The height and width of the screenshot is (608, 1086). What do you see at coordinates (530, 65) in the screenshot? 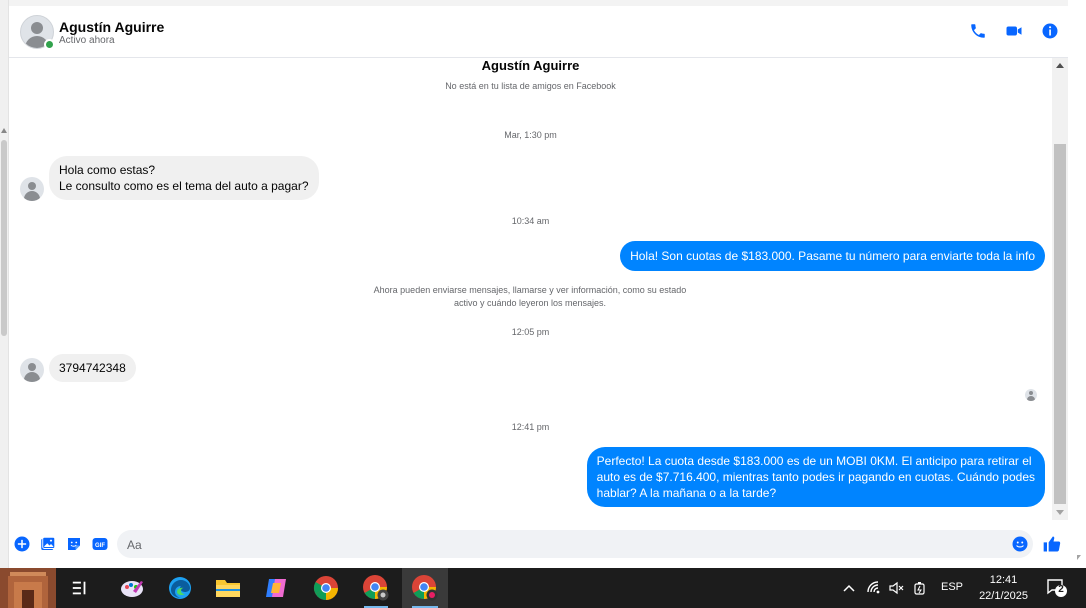
I see `conversation-contact-name: Agustín Aguirre` at bounding box center [530, 65].